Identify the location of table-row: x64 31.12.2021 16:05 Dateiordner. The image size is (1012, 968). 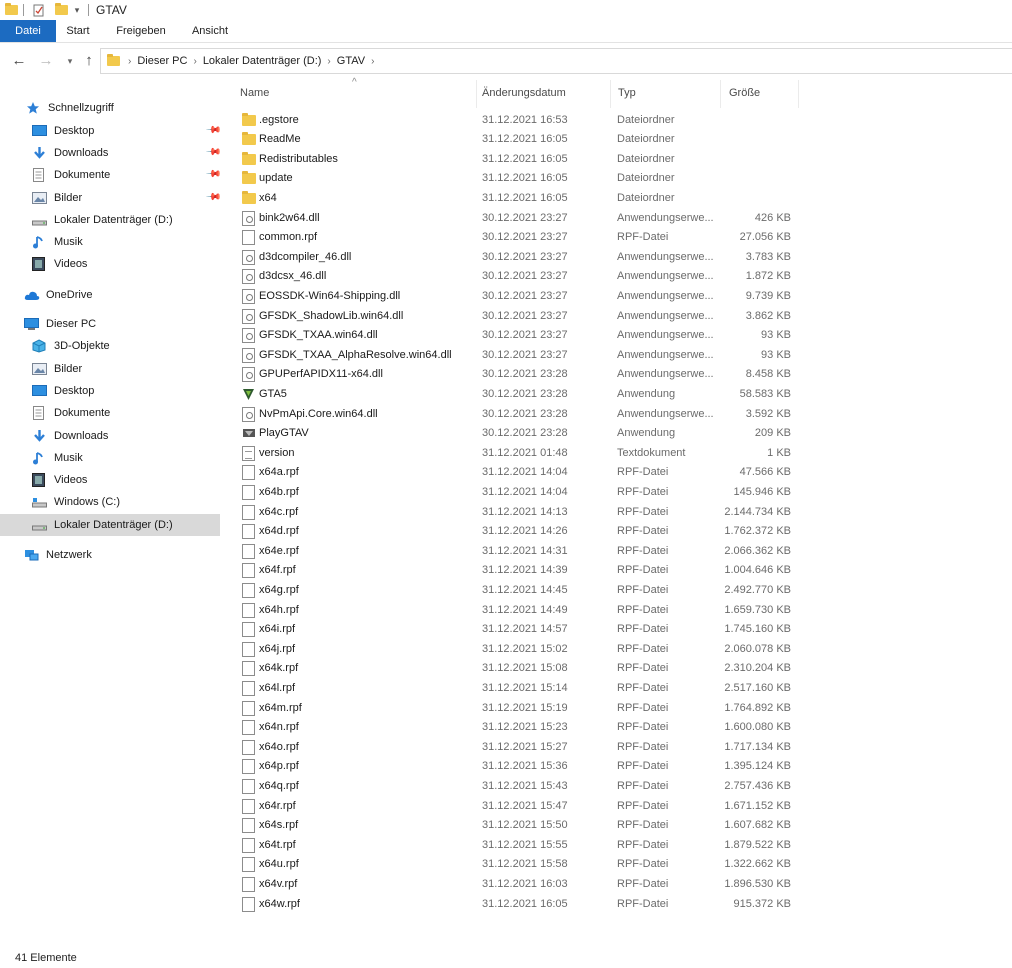
(514, 199).